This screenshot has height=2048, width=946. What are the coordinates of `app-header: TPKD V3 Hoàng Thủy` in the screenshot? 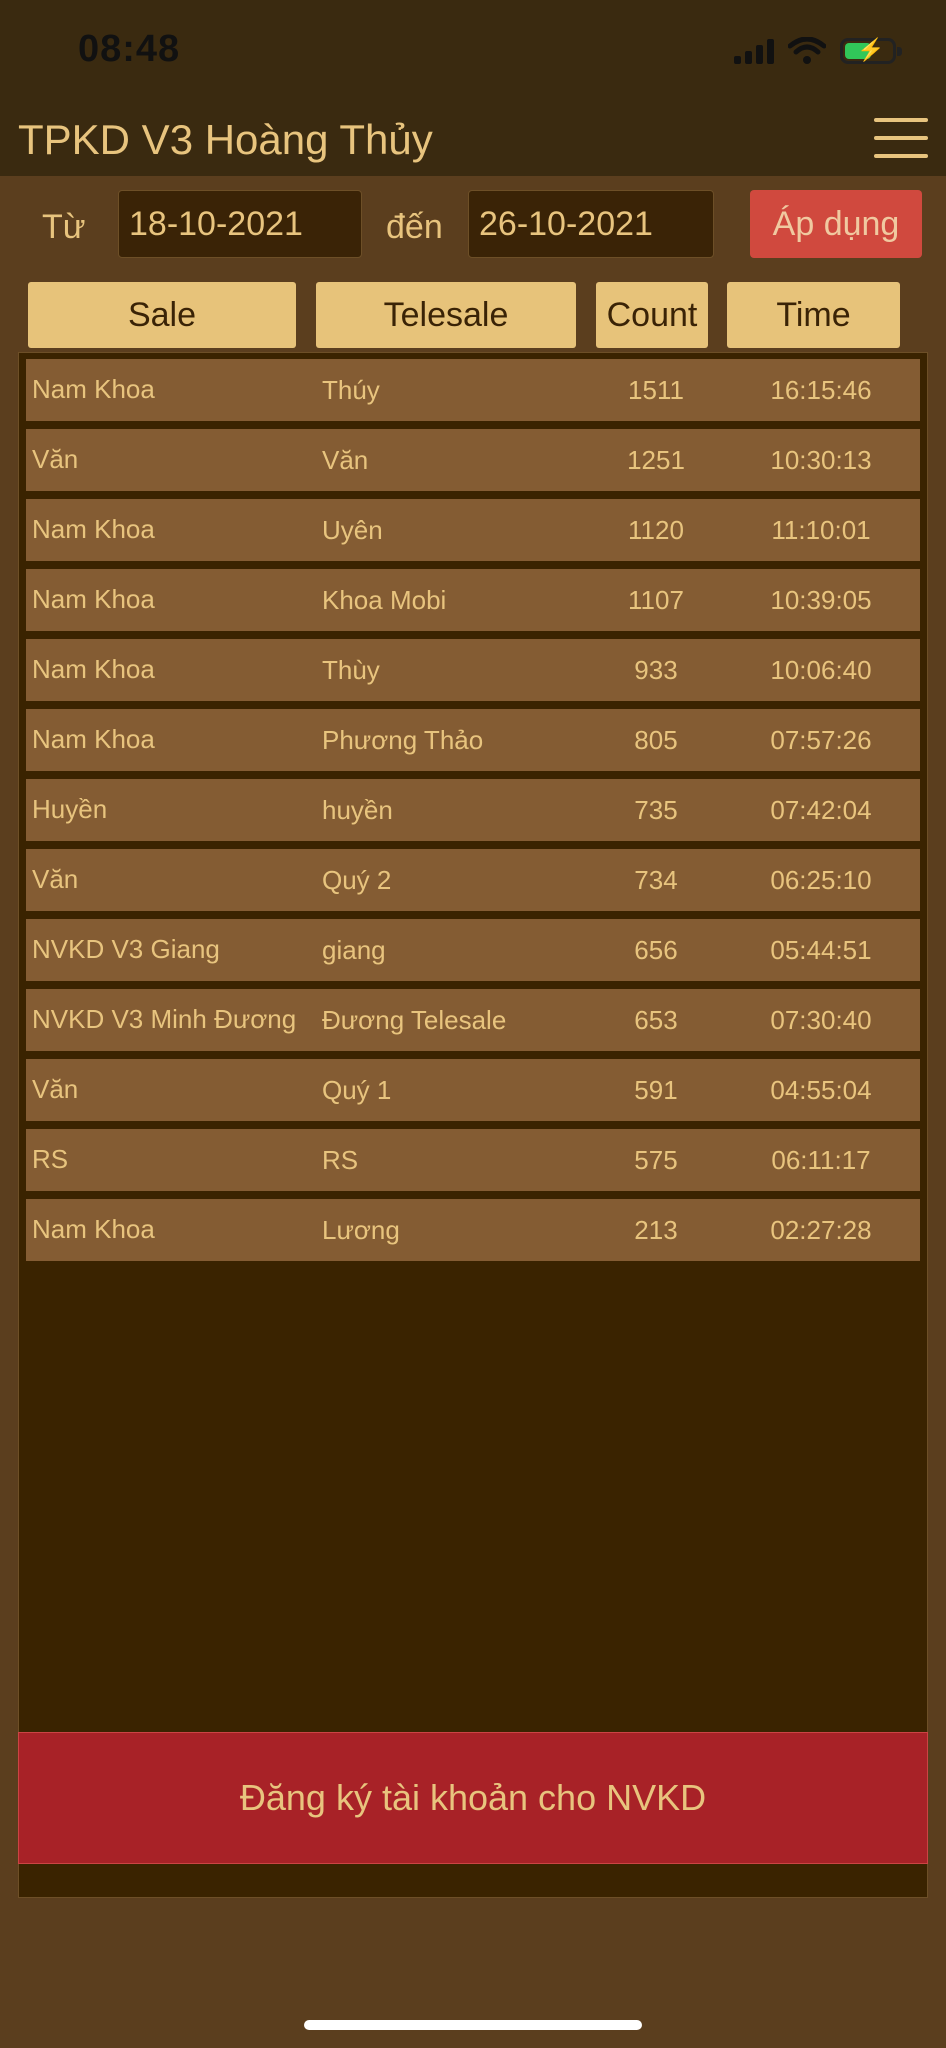 It's located at (473, 138).